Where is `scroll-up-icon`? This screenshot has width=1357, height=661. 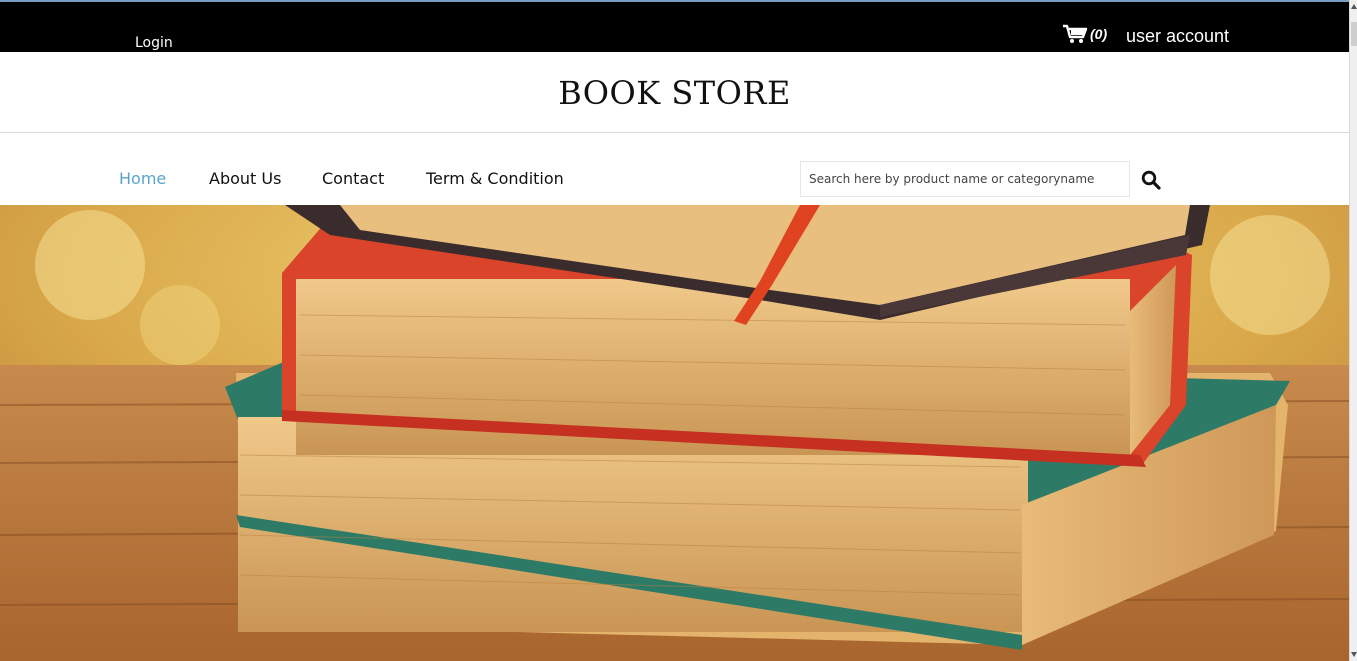 scroll-up-icon is located at coordinates (1354, 7).